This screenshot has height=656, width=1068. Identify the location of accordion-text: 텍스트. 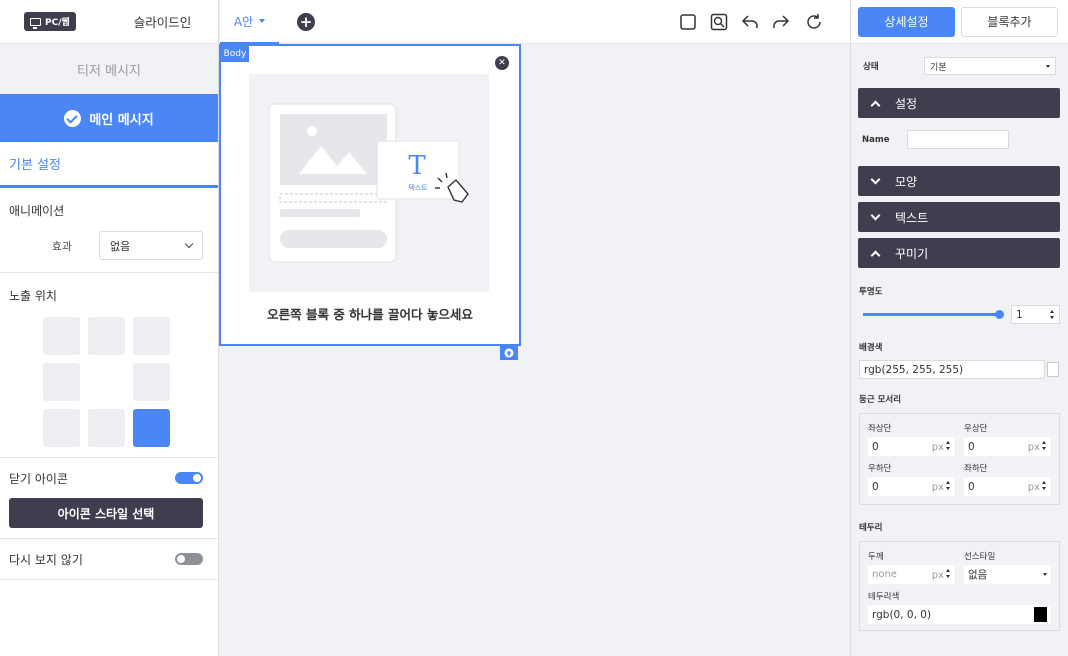
(959, 217).